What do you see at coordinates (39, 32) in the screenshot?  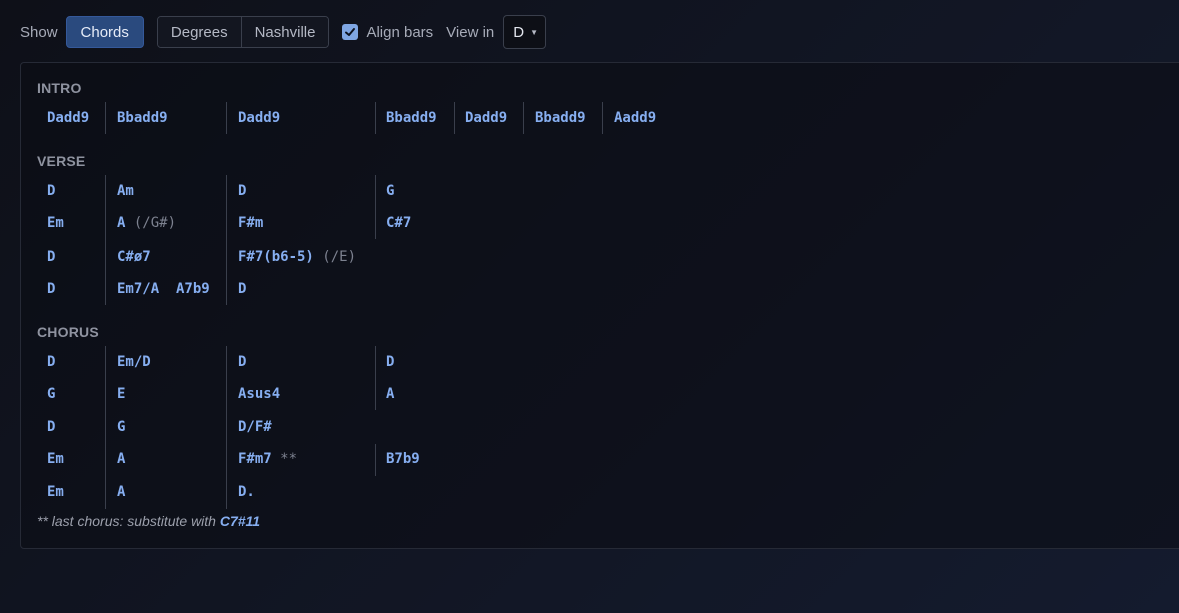 I see `show-label: Show` at bounding box center [39, 32].